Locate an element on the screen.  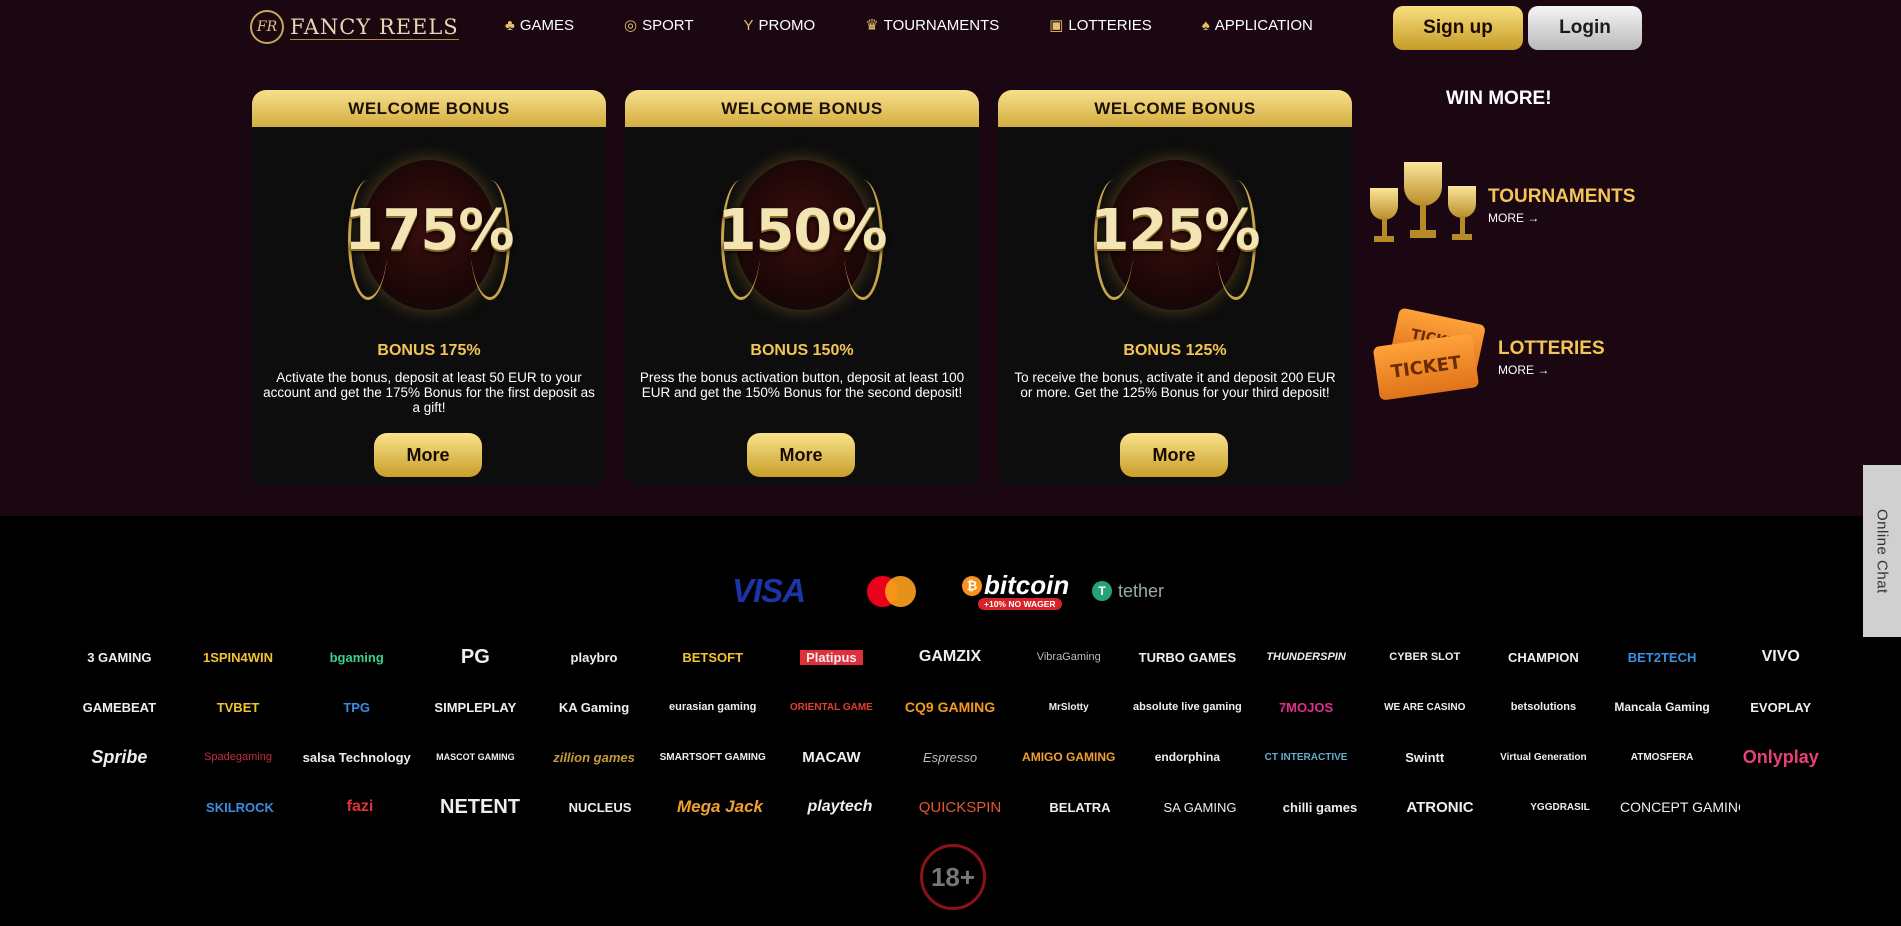
provider-logo: Spadegaming is located at coordinates (238, 757).